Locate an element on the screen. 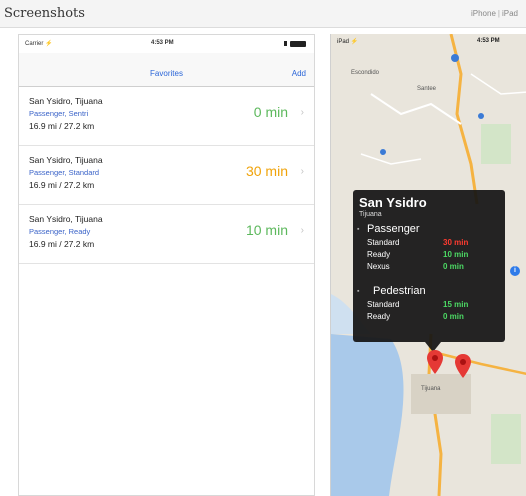  pedestrian-icon: ▪ is located at coordinates (358, 291).